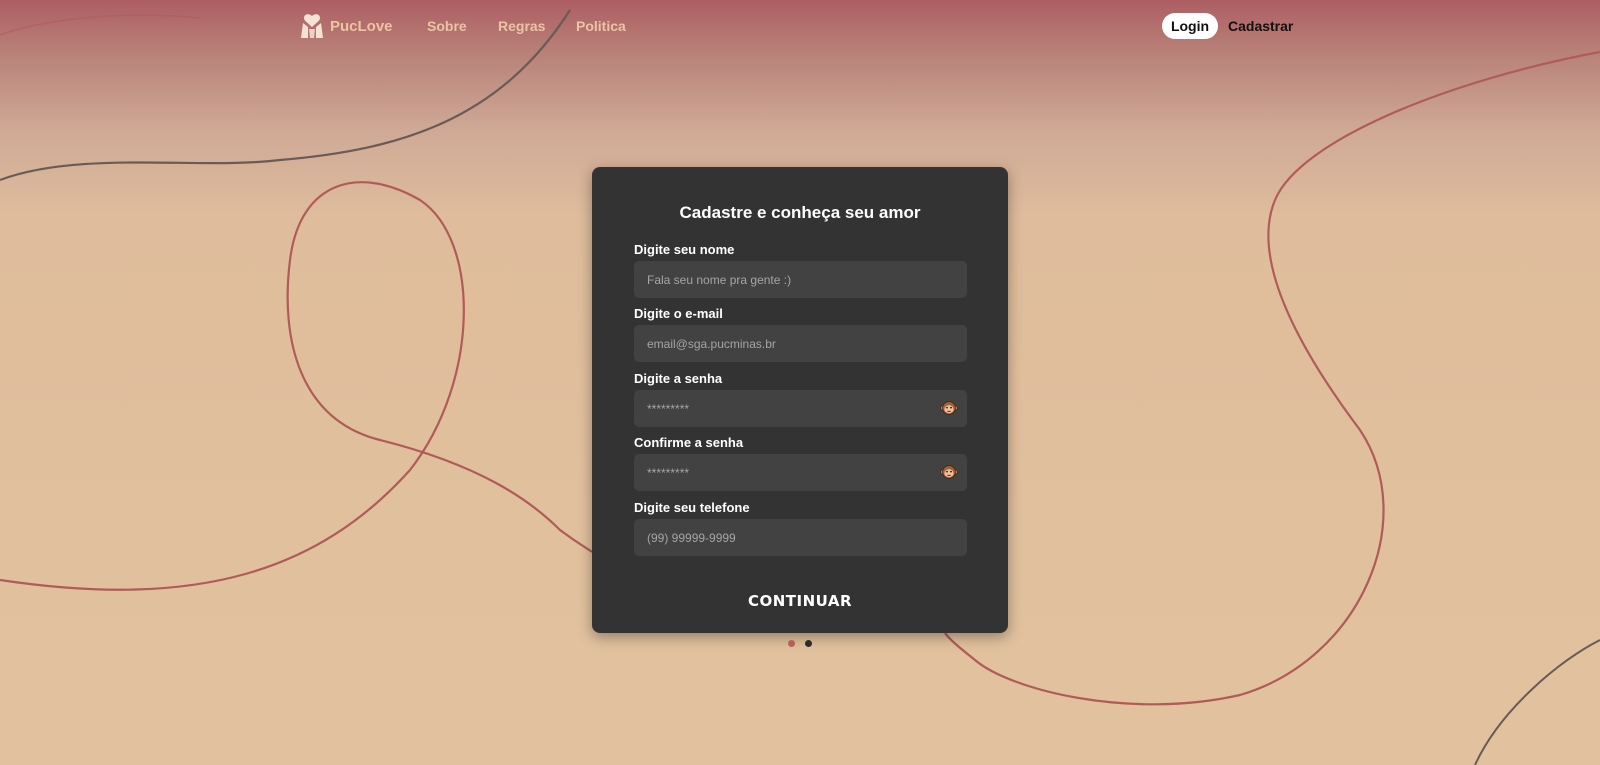 Image resolution: width=1600 pixels, height=765 pixels. I want to click on pagination-dot-active, so click(791, 643).